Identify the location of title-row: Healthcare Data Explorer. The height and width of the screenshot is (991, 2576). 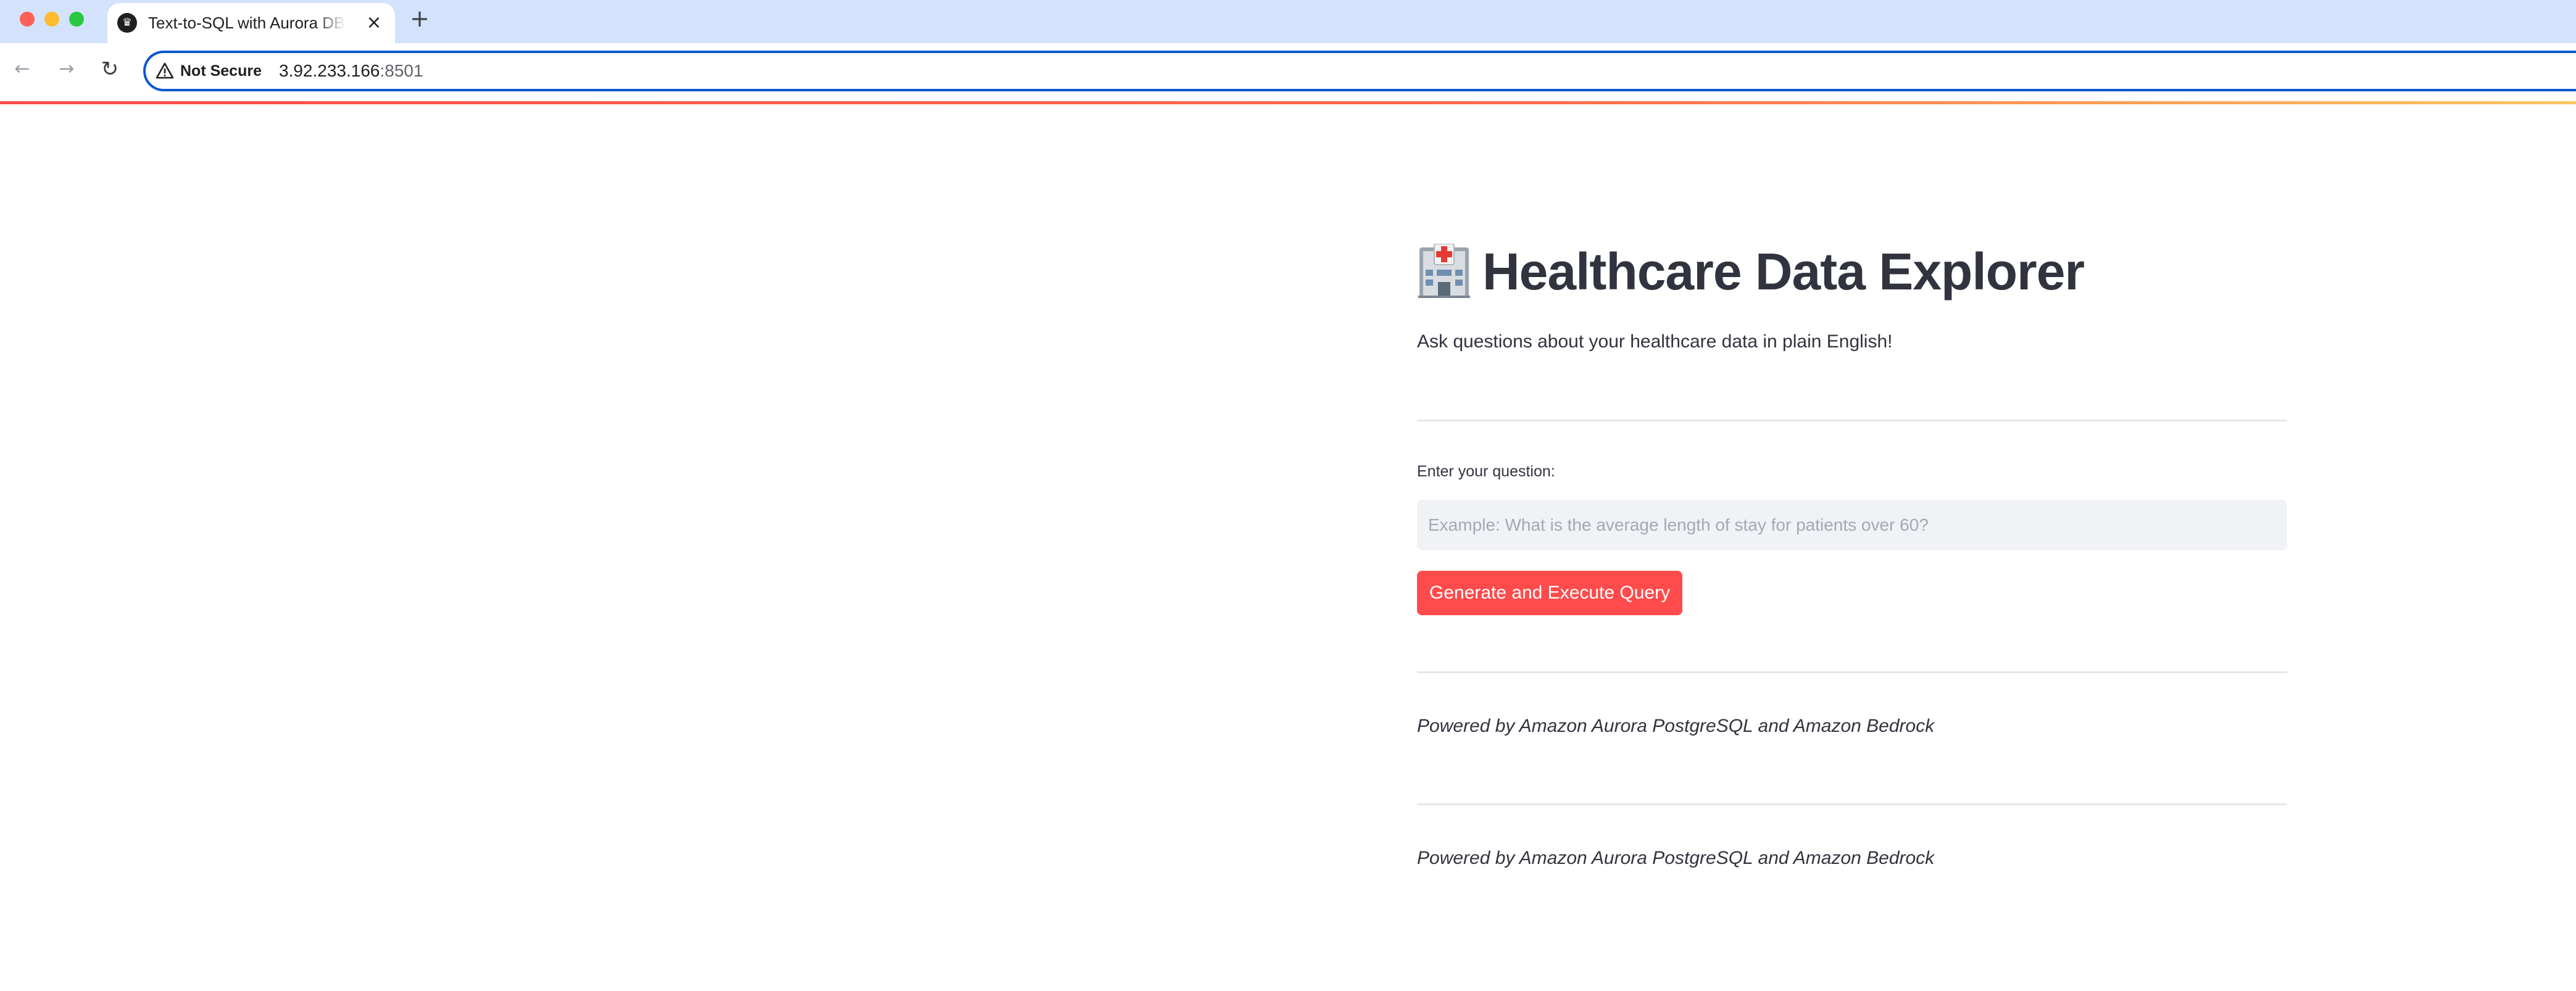
(1751, 271).